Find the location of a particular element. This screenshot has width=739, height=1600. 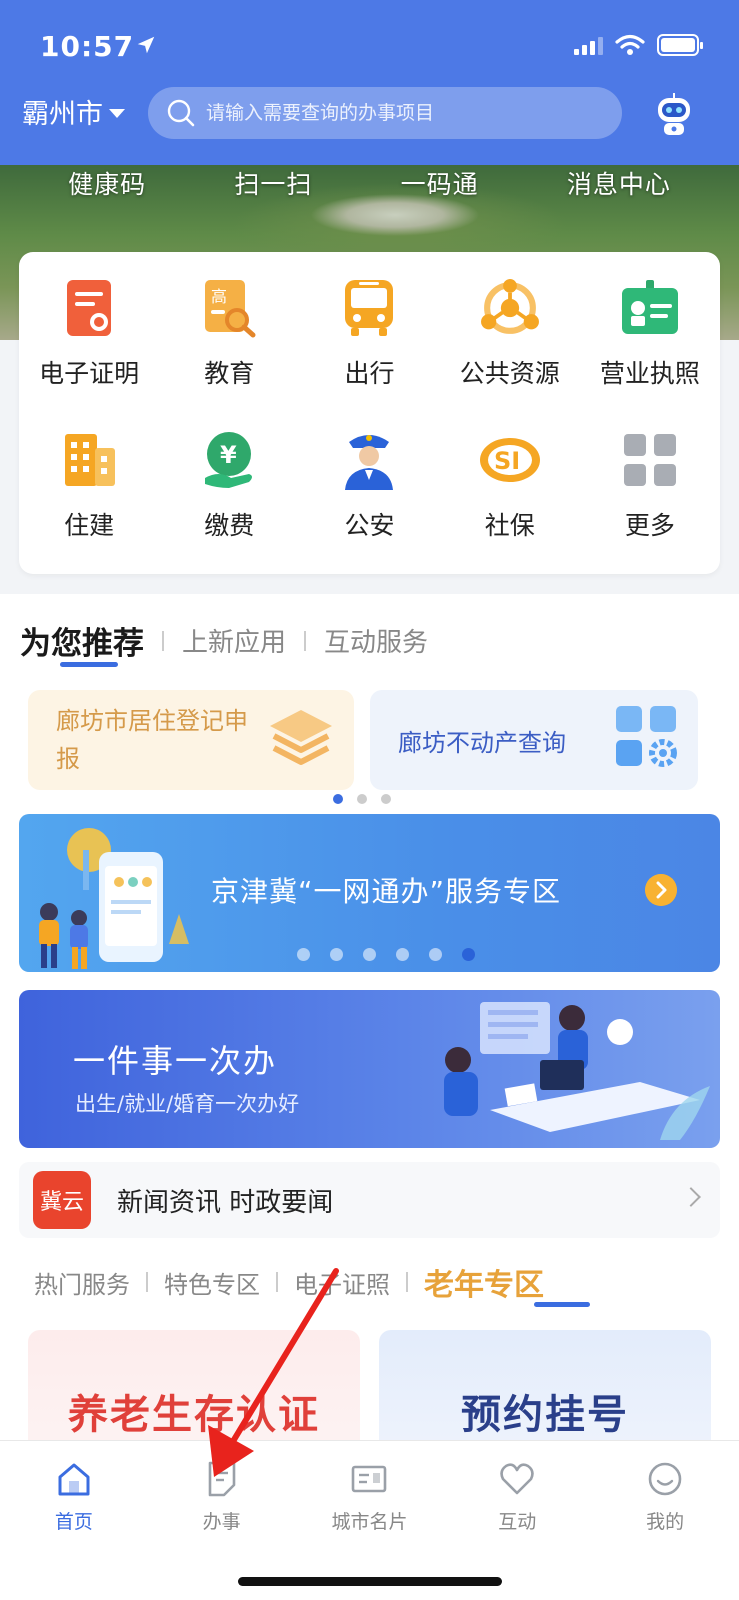

service-e-certificate: 电子证明 is located at coordinates (89, 352).